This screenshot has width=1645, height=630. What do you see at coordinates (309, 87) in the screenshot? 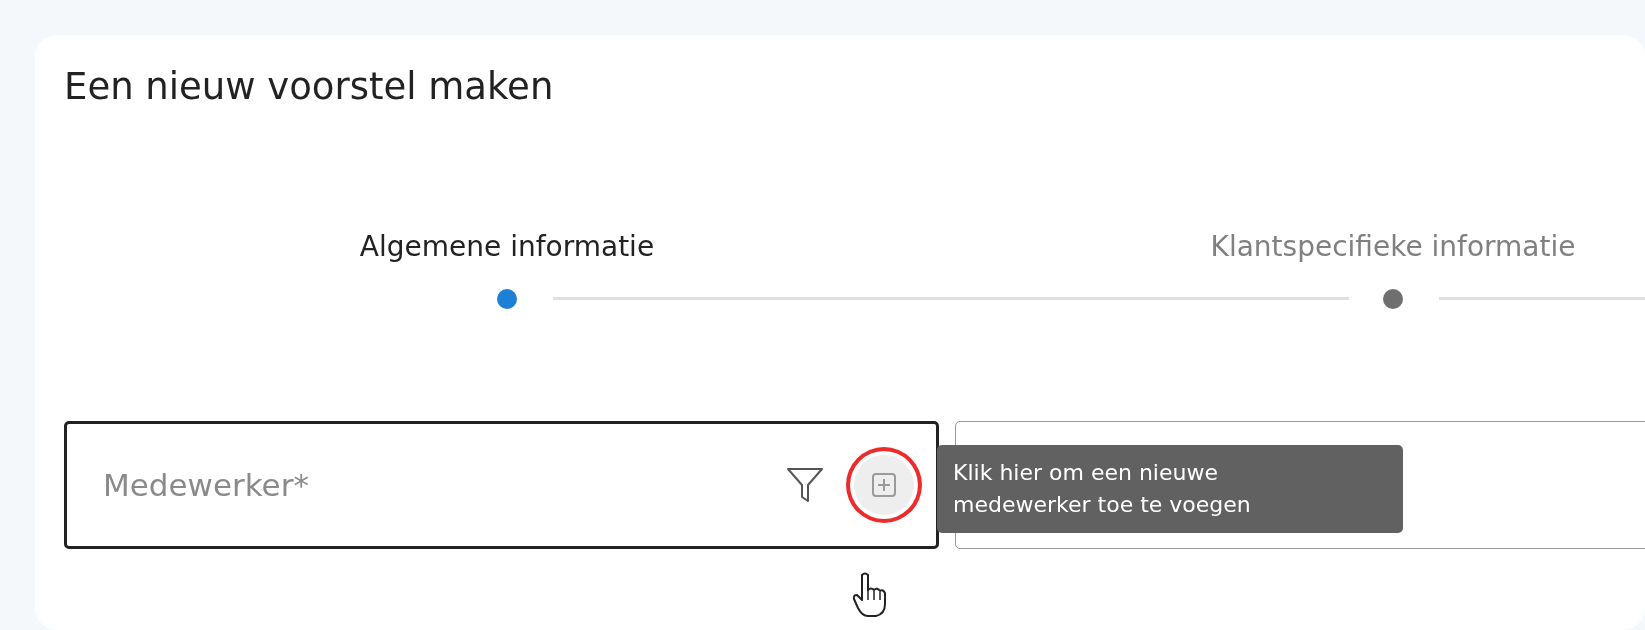
I see `page-title: Een nieuw voorstel maken` at bounding box center [309, 87].